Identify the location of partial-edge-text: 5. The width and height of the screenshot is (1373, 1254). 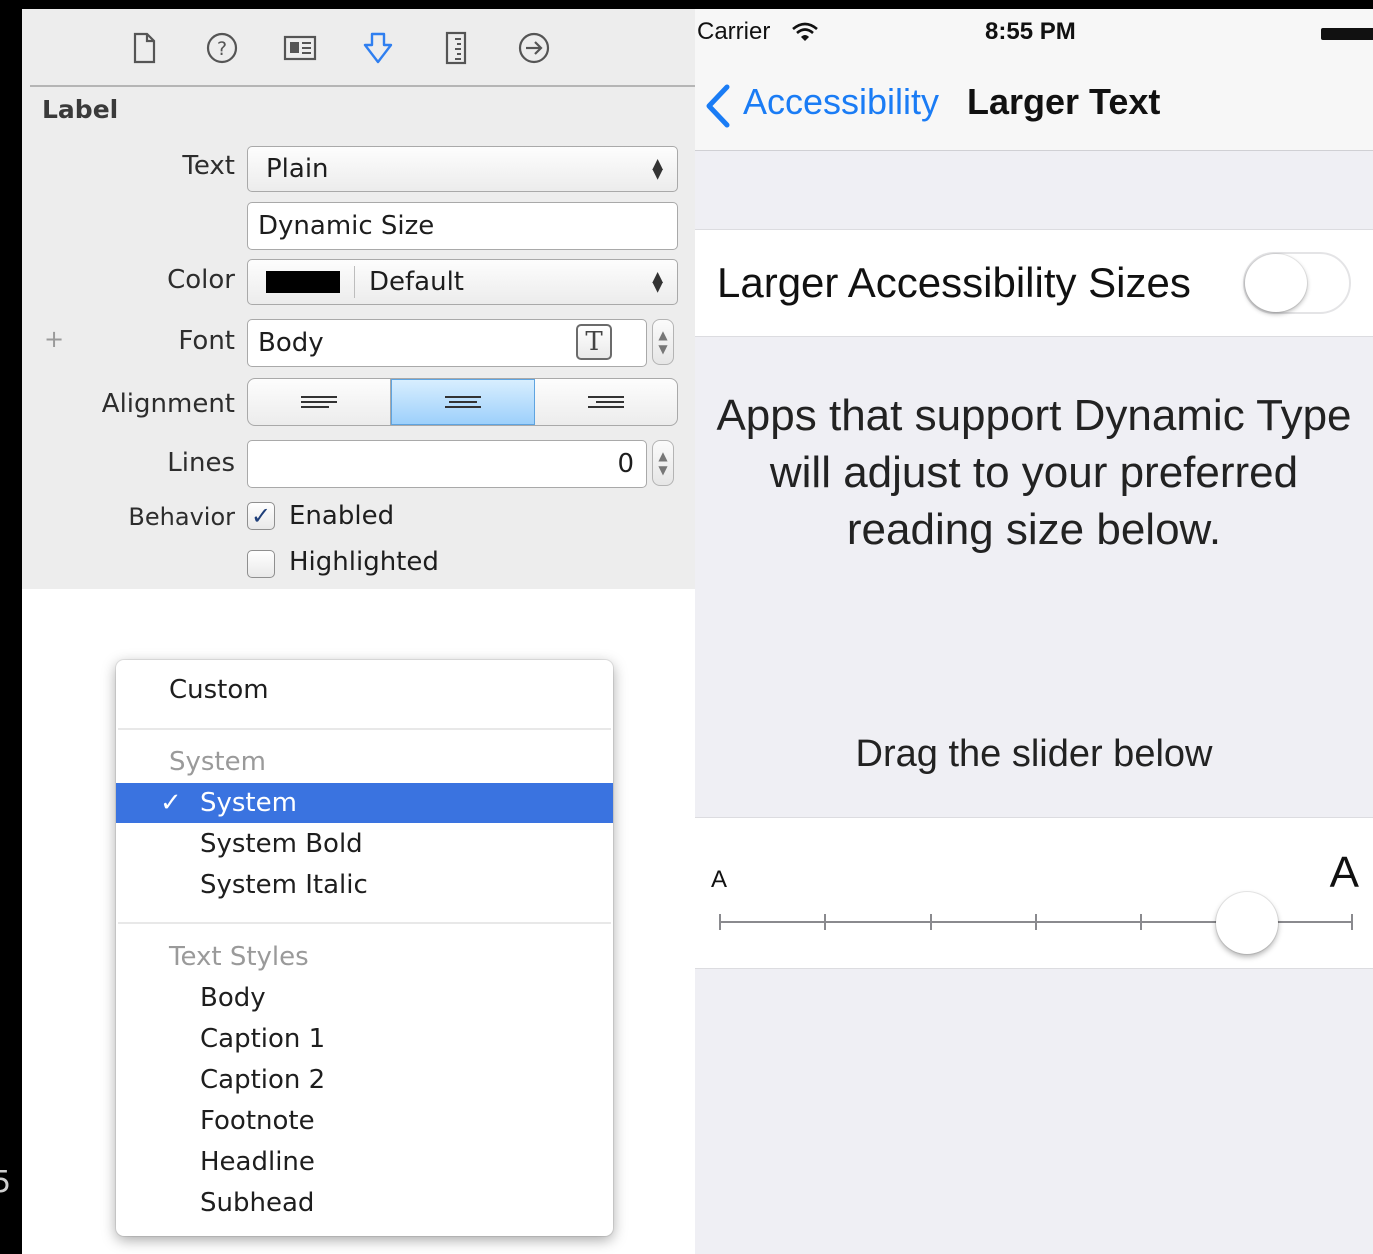
(6, 1182).